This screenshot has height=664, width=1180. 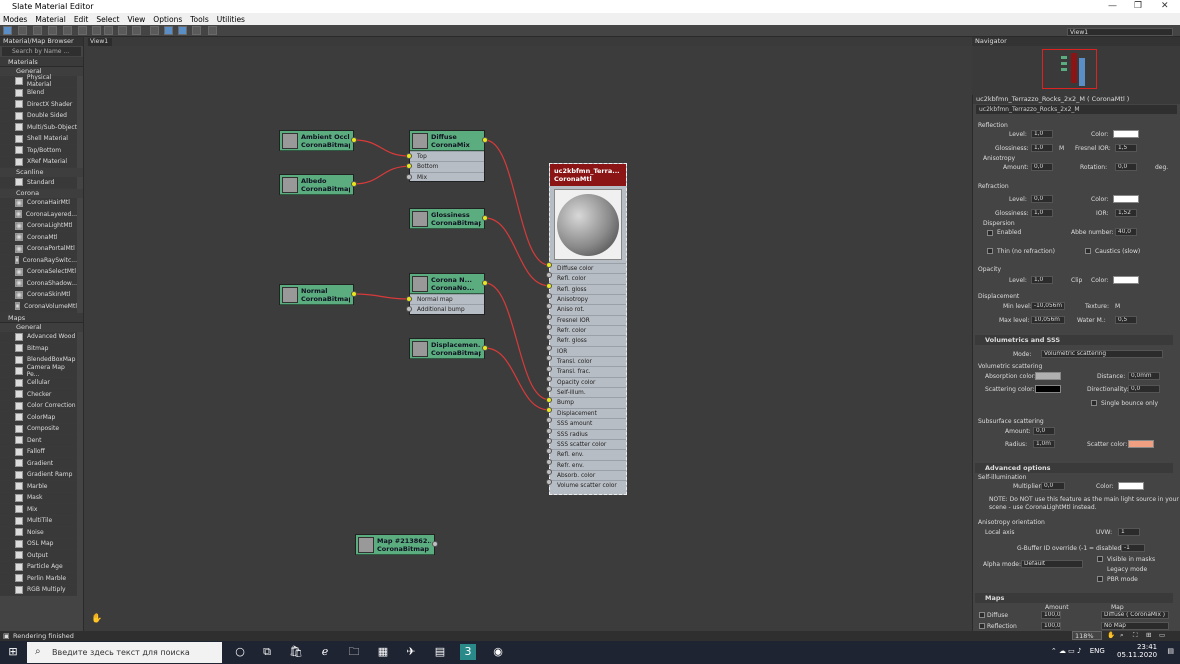 What do you see at coordinates (1126, 280) in the screenshot?
I see `opacity-color-swatch` at bounding box center [1126, 280].